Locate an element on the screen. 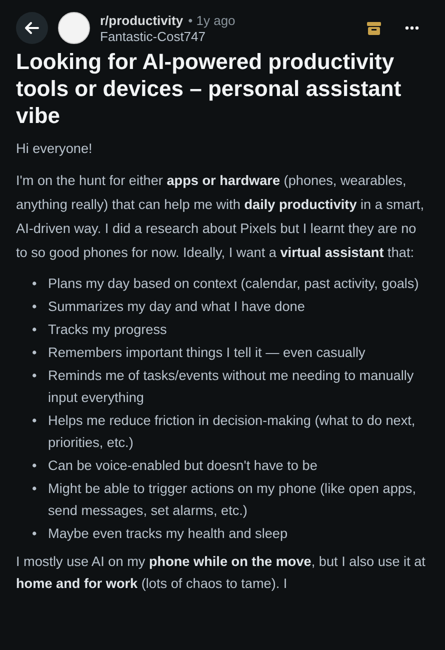  bullet-item: Plans my day based on context (calendar, past activity, goals) is located at coordinates (233, 284).